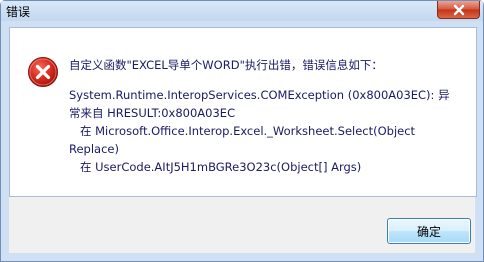 This screenshot has width=484, height=262. I want to click on message-line, so click(268, 80).